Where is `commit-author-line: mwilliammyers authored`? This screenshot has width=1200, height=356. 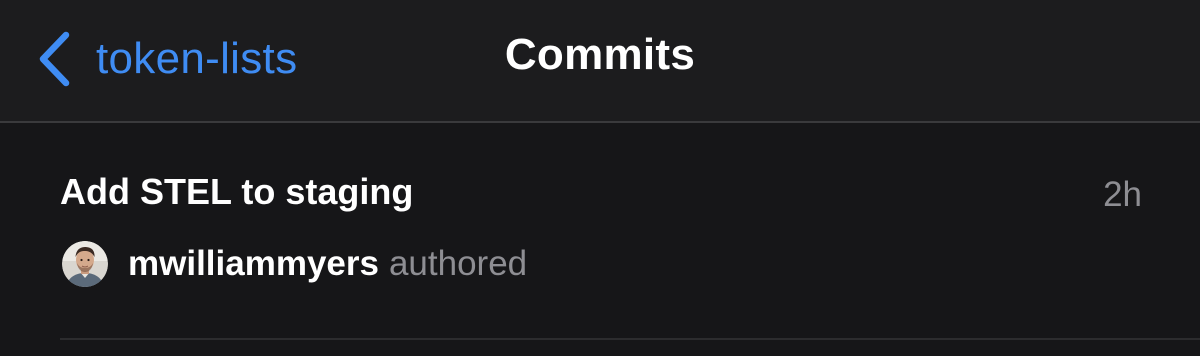 commit-author-line: mwilliammyers authored is located at coordinates (294, 264).